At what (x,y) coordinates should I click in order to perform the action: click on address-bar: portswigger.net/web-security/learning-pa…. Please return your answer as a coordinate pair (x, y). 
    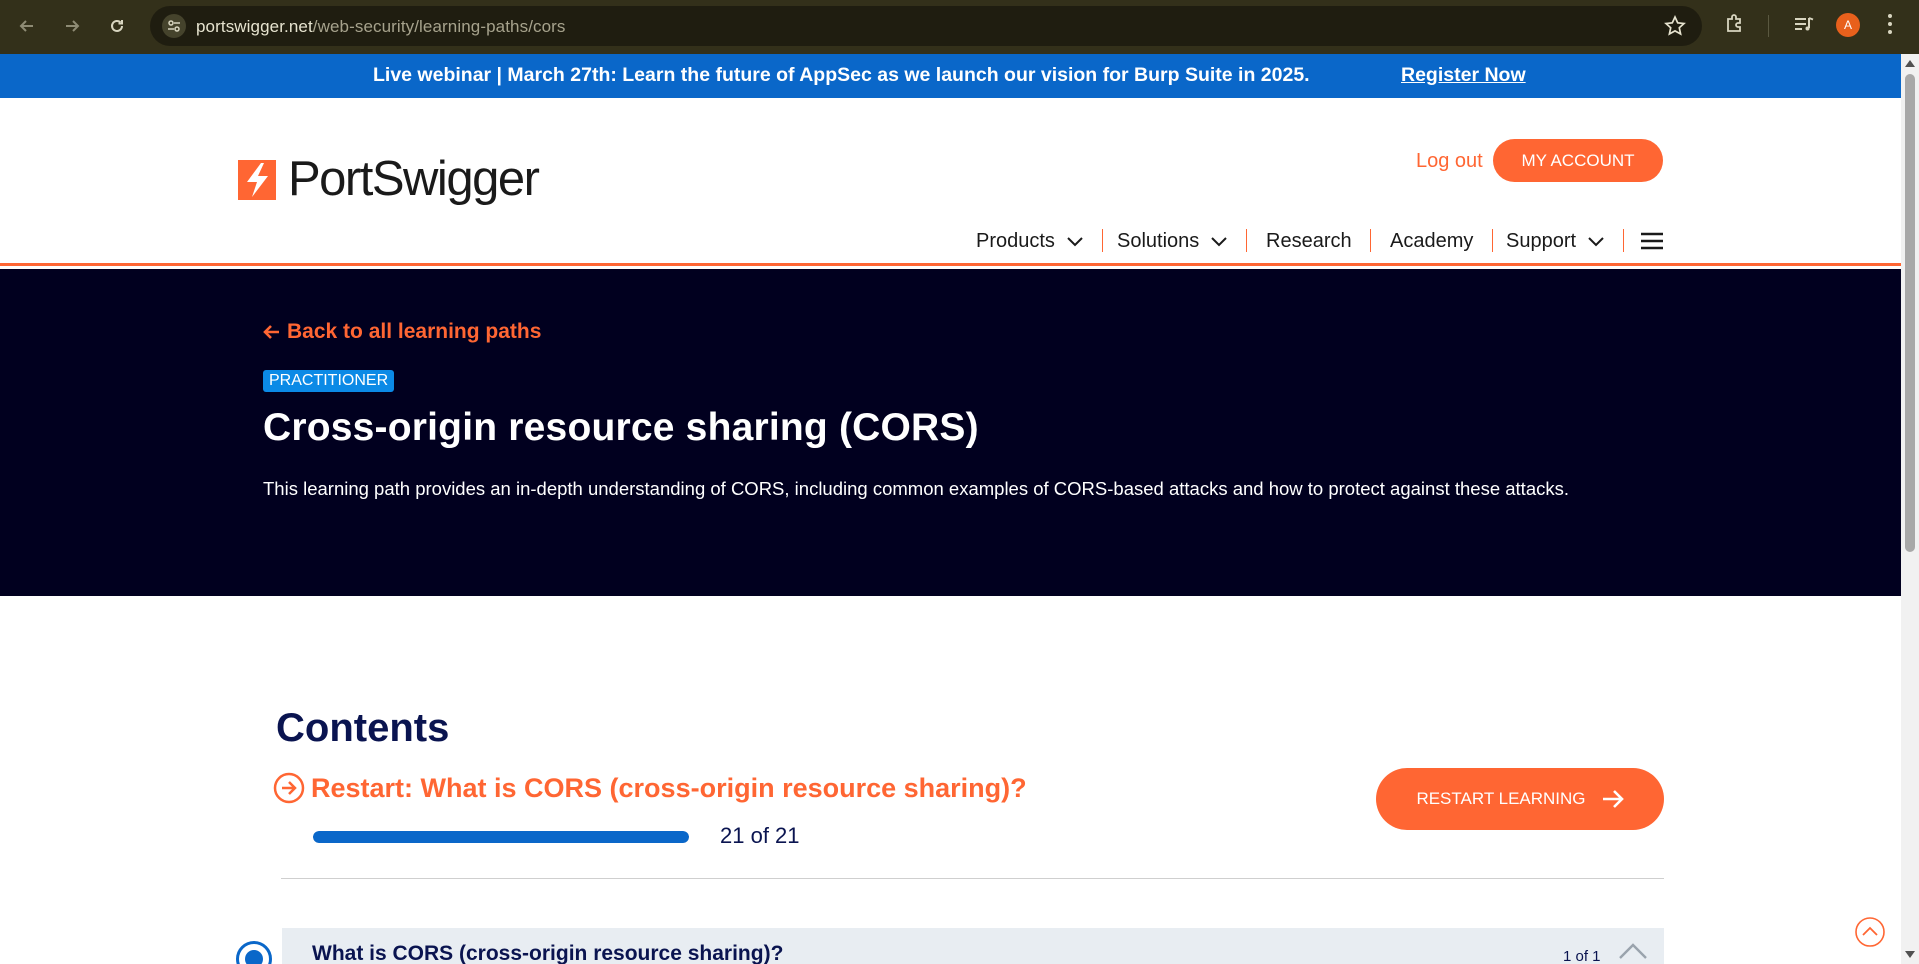
    Looking at the image, I should click on (926, 26).